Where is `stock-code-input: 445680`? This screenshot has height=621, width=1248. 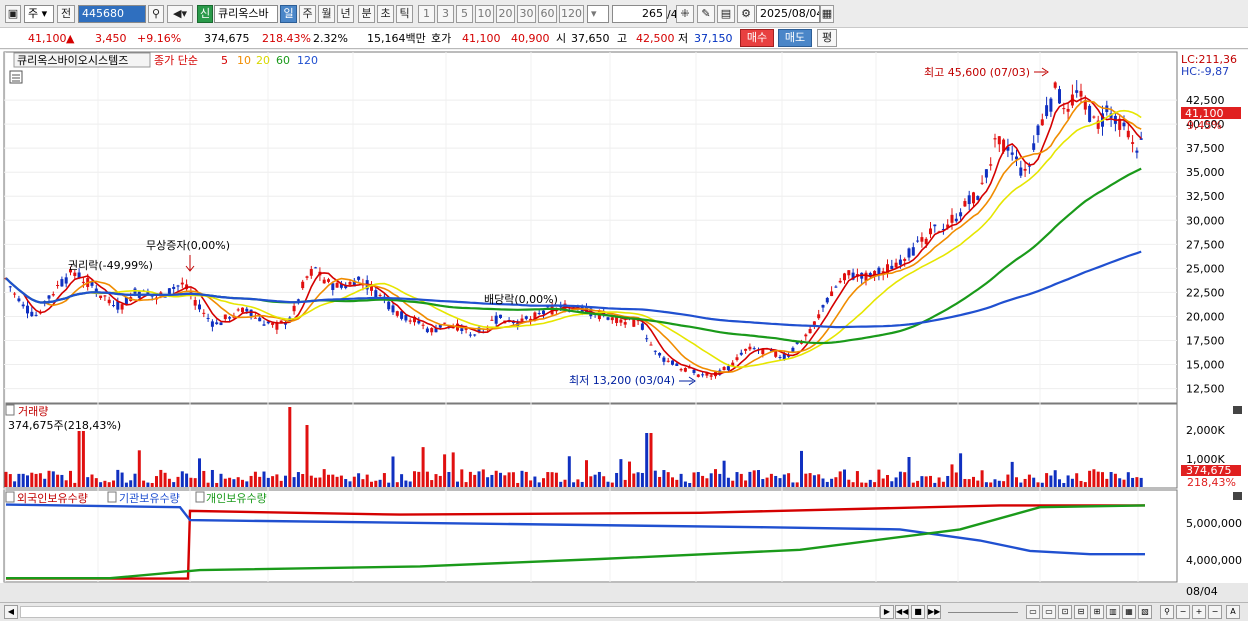 stock-code-input: 445680 is located at coordinates (112, 14).